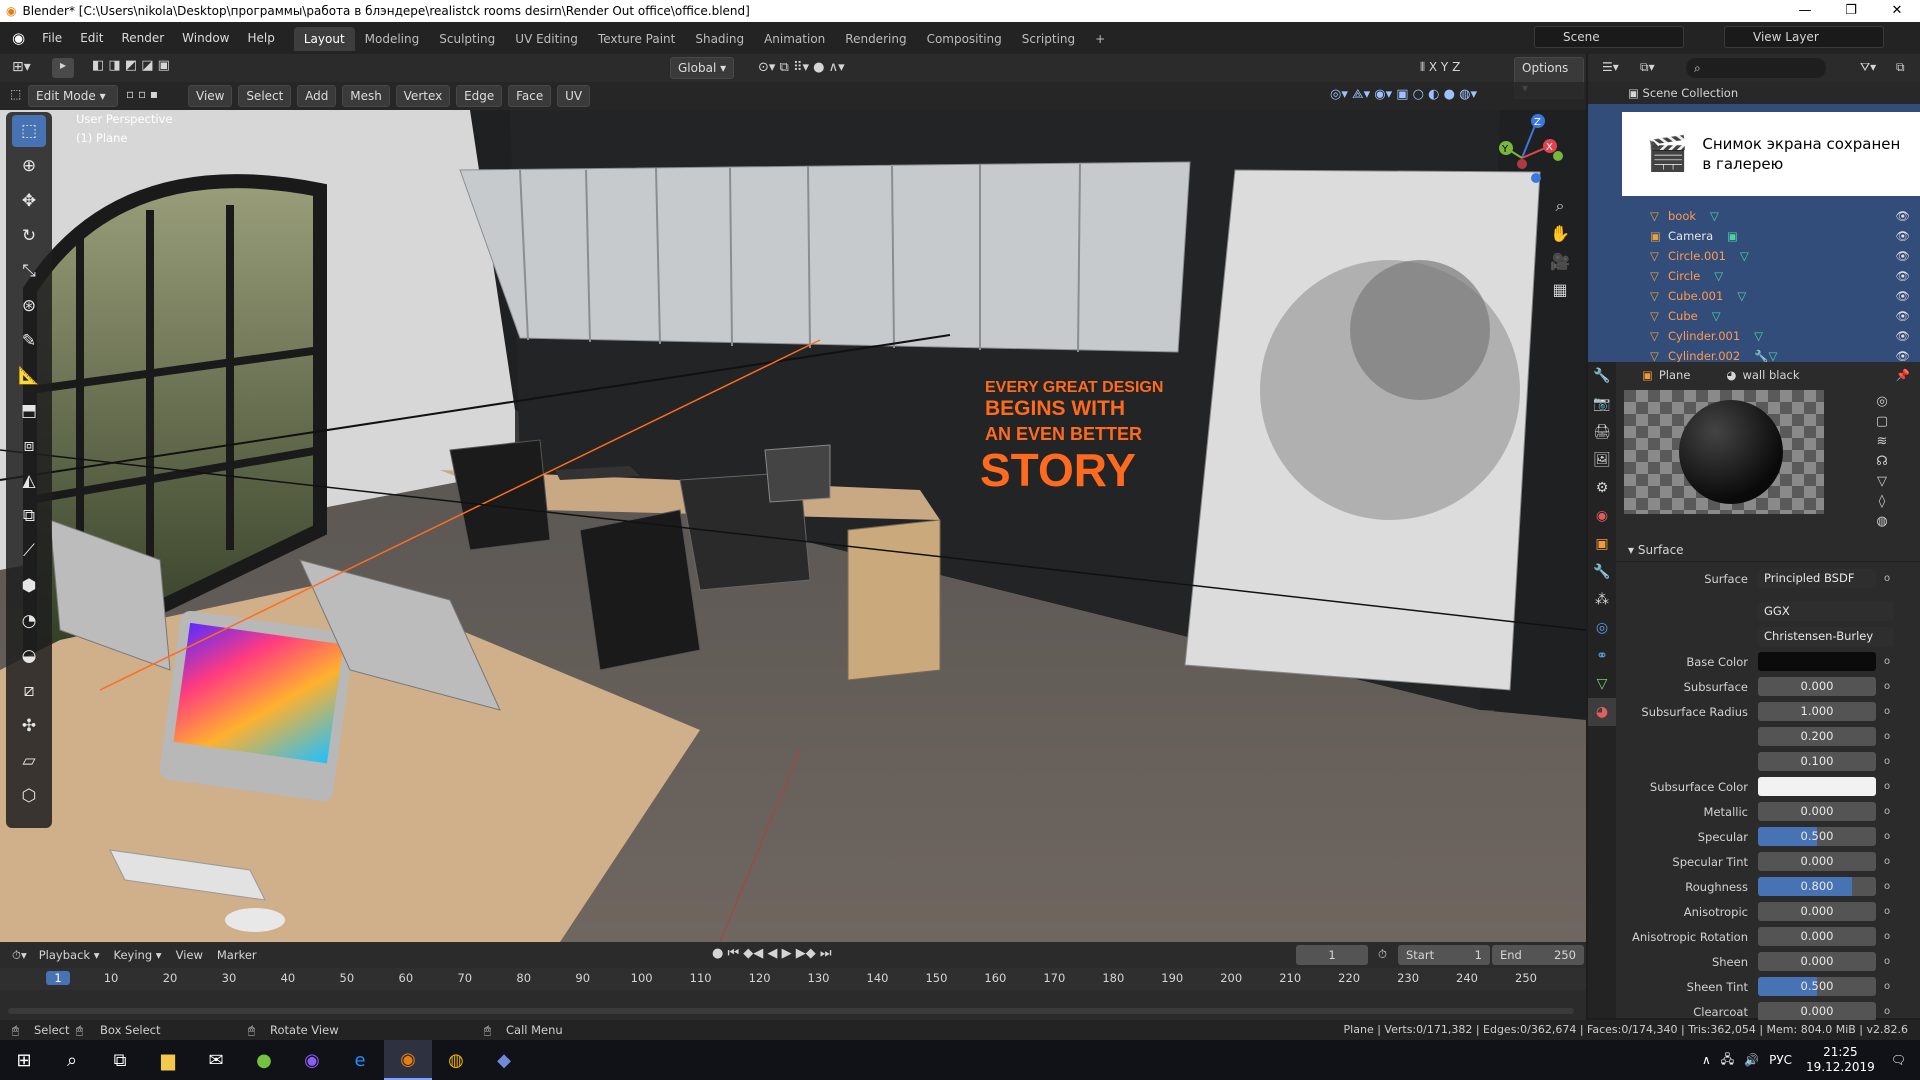 The width and height of the screenshot is (1920, 1080). What do you see at coordinates (801, 67) in the screenshot?
I see `pivot-snap-icons: ⊙▾ ⧉ ⠿▾ ● ∧▾` at bounding box center [801, 67].